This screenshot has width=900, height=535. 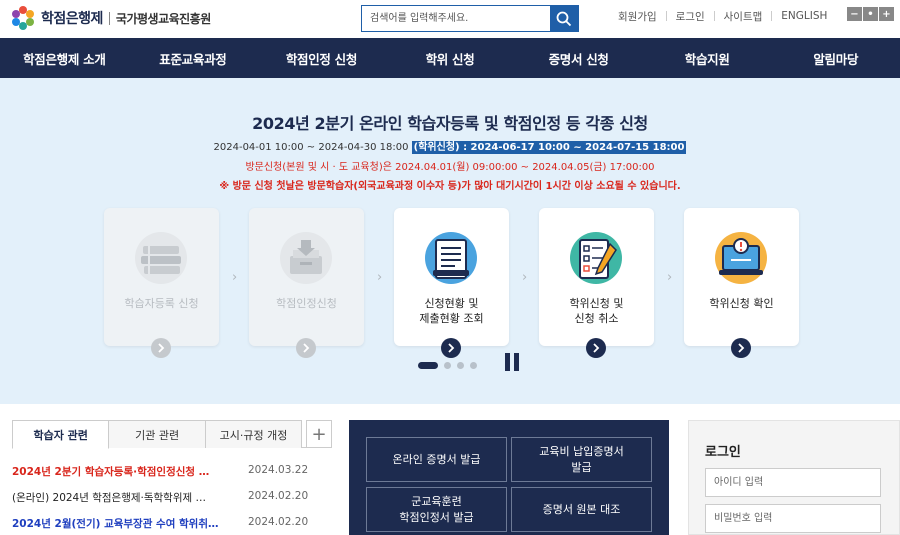 What do you see at coordinates (312, 147) in the screenshot?
I see `banner-date-plain: 2024-04-01 10:00 ~ 2024-04-30 18:00` at bounding box center [312, 147].